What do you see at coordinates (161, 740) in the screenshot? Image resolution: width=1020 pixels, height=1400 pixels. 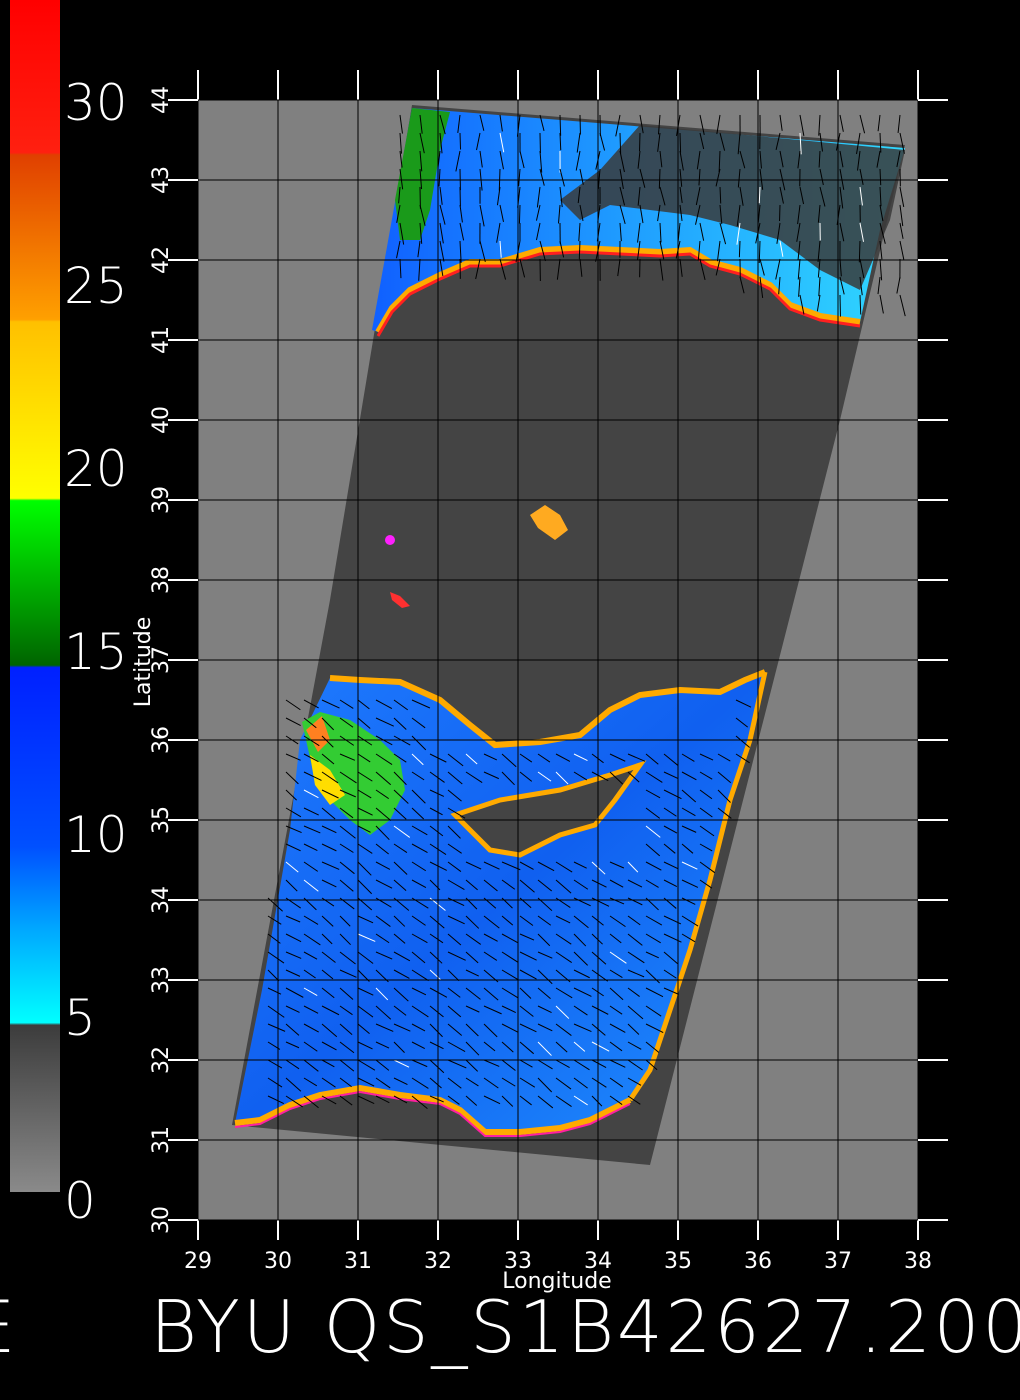 I see `lat-tick-label: 36` at bounding box center [161, 740].